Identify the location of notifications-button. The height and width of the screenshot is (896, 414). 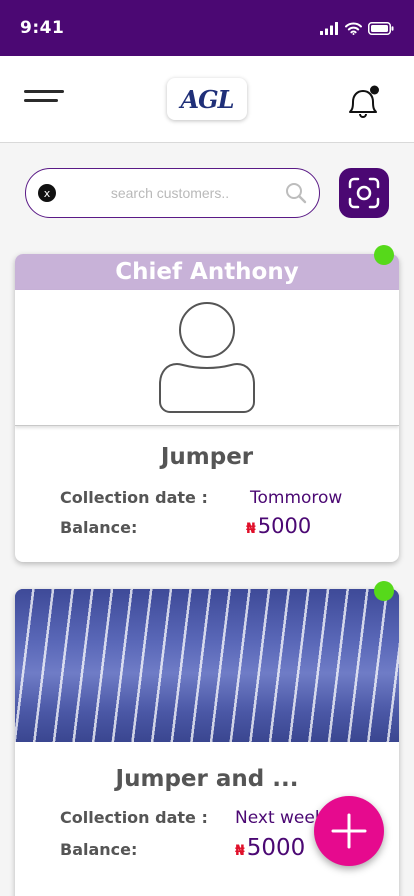
(364, 101).